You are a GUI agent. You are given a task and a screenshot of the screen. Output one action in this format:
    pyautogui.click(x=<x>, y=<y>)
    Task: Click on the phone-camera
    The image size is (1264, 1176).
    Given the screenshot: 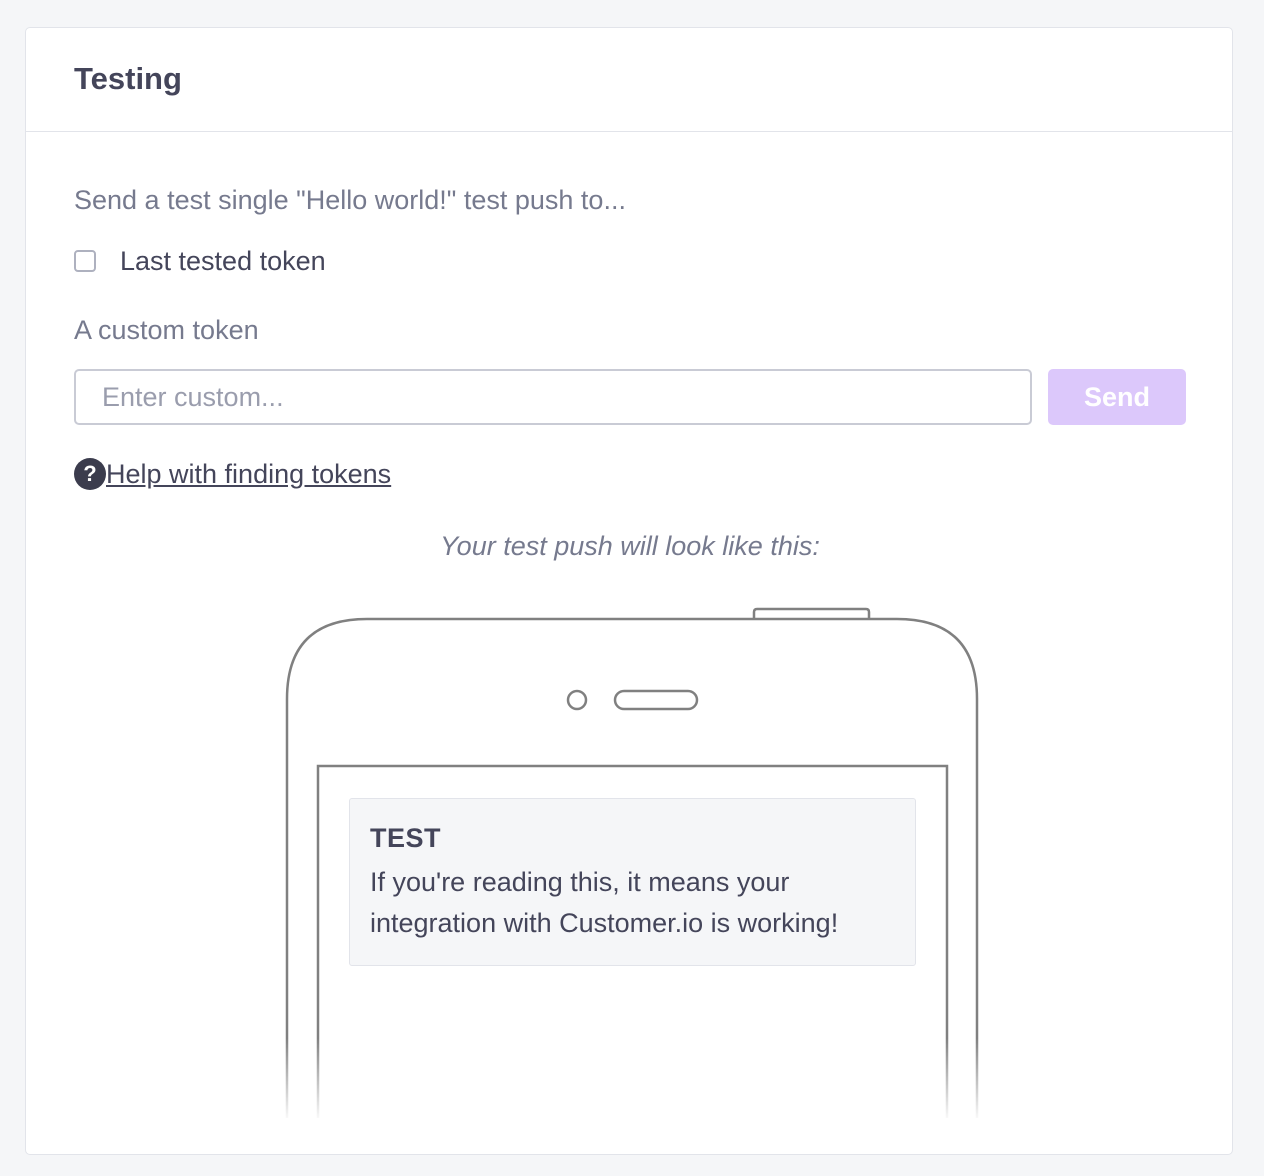 What is the action you would take?
    pyautogui.click(x=577, y=700)
    